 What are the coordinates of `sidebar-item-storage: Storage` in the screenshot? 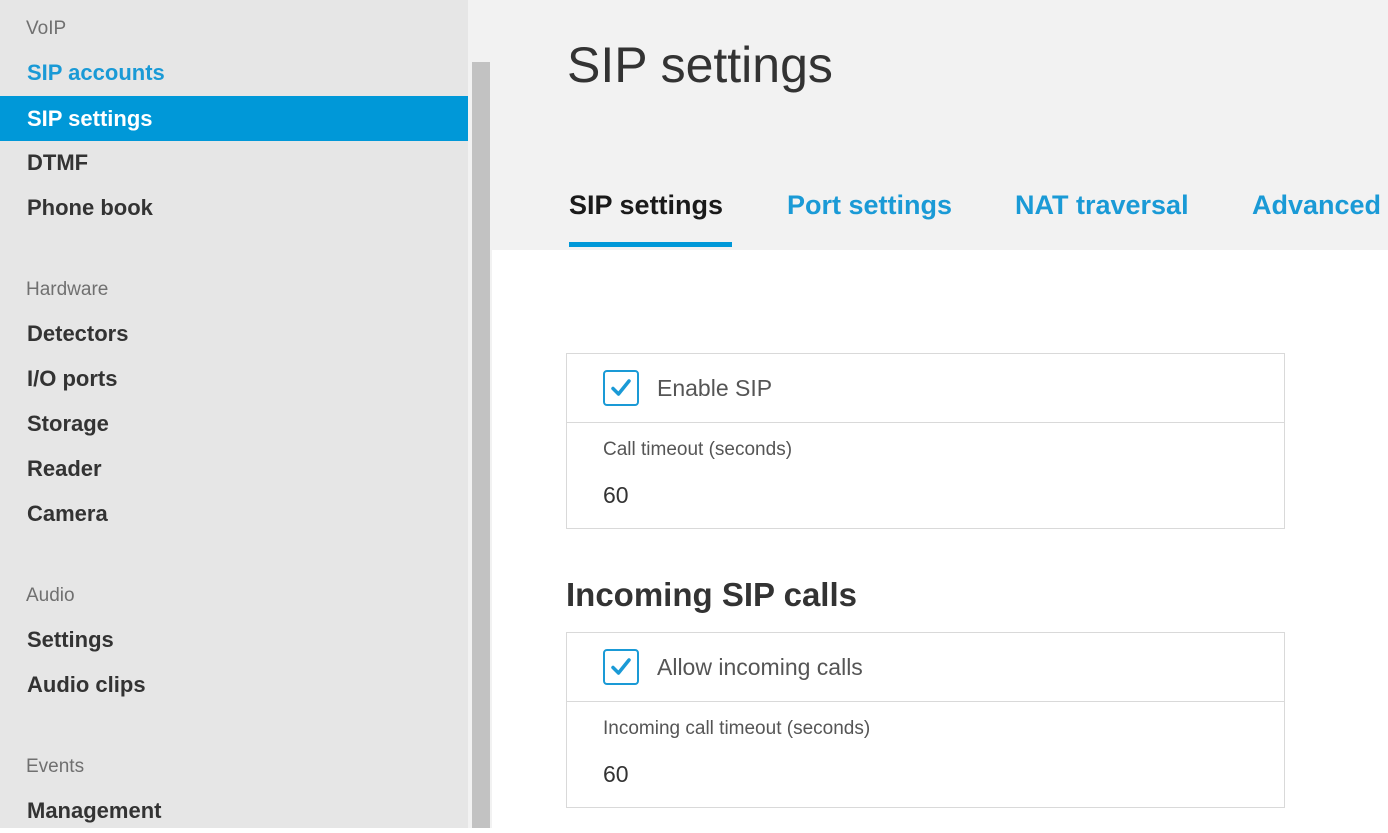 It's located at (234, 423).